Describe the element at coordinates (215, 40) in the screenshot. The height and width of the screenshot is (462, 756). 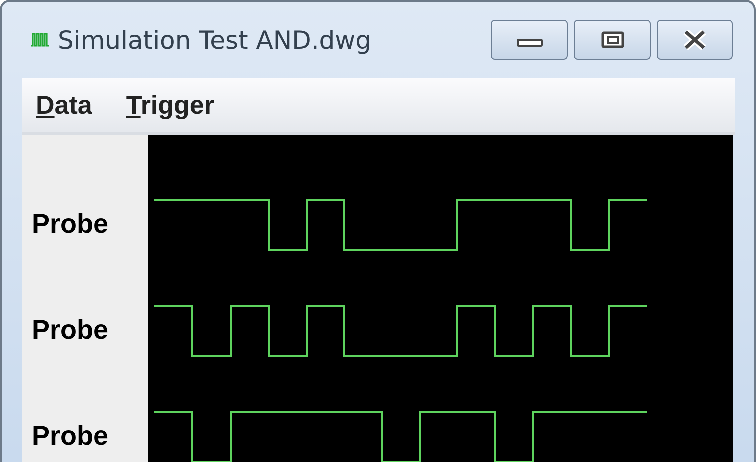
I see `window-title: Simulation Test AND.dwg` at that location.